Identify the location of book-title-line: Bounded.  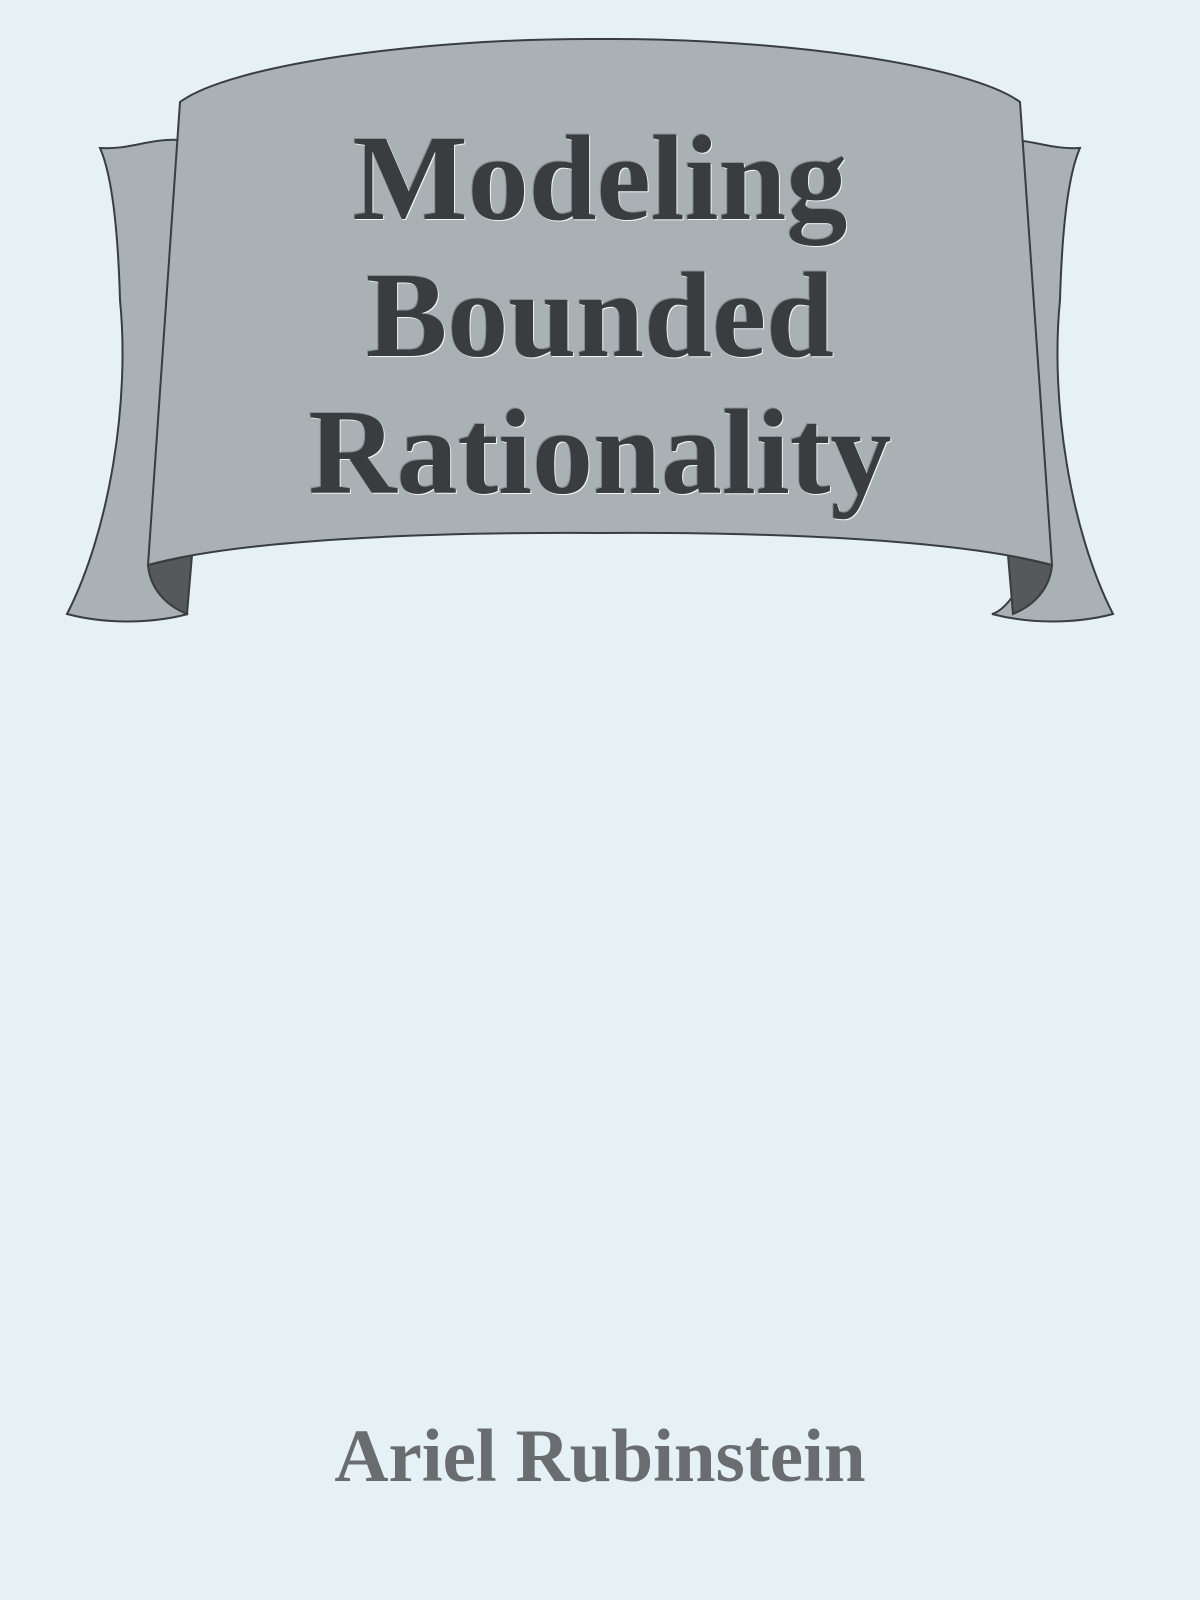
(600, 315).